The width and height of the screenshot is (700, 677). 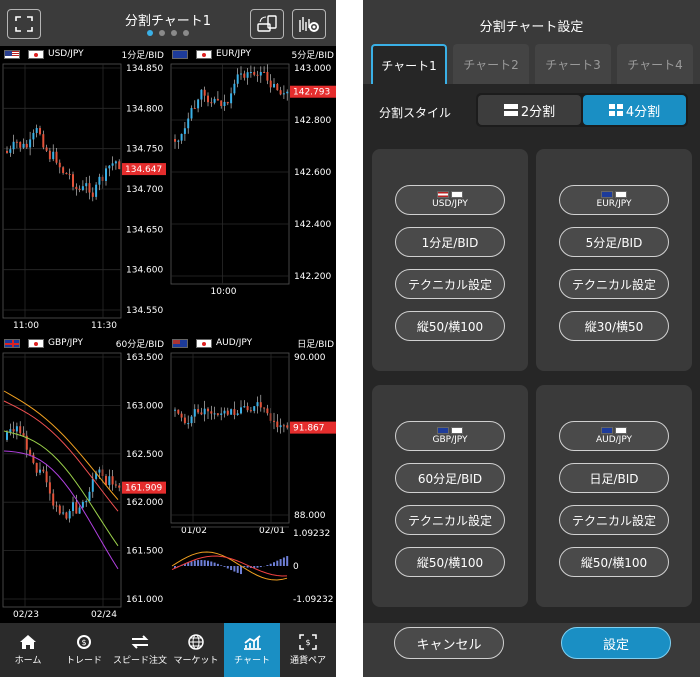 I want to click on pair-select-button: AUD/JPY, so click(x=614, y=436).